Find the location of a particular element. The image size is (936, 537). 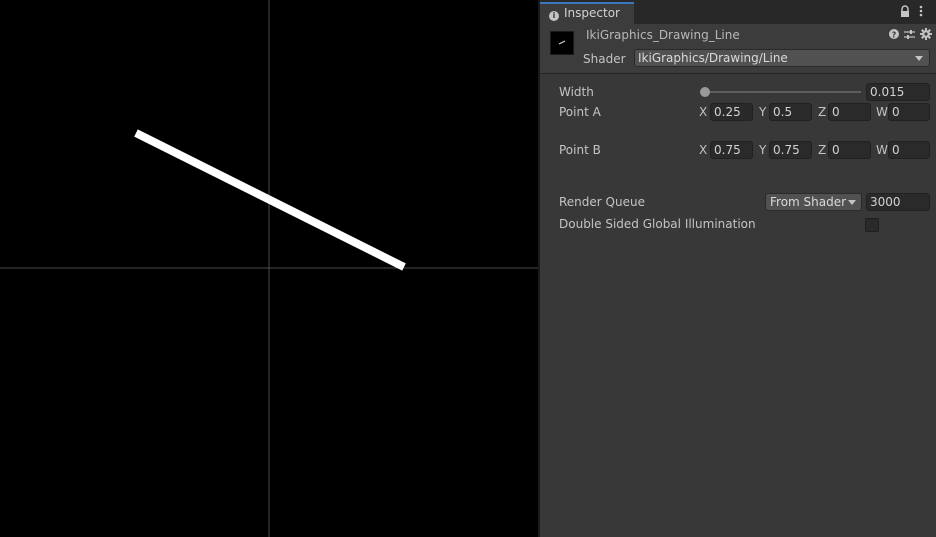

tab-inspector: i Inspector is located at coordinates (587, 13).